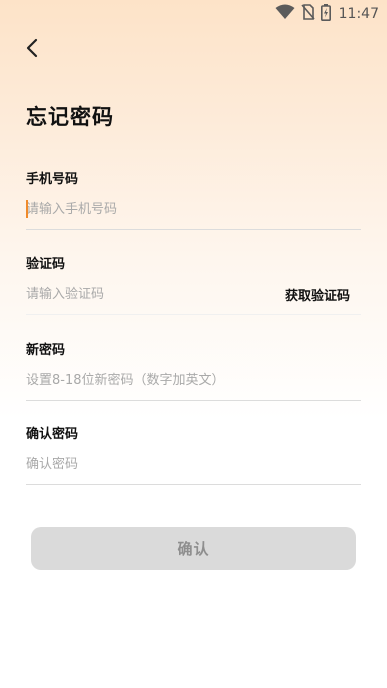  I want to click on code-input, so click(155, 294).